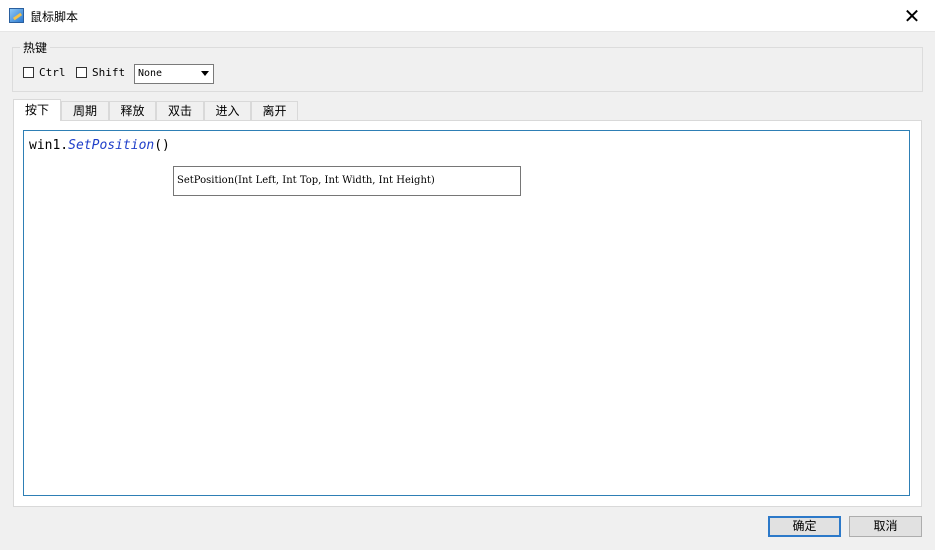 This screenshot has width=935, height=550. I want to click on tab-leave: 离开, so click(274, 110).